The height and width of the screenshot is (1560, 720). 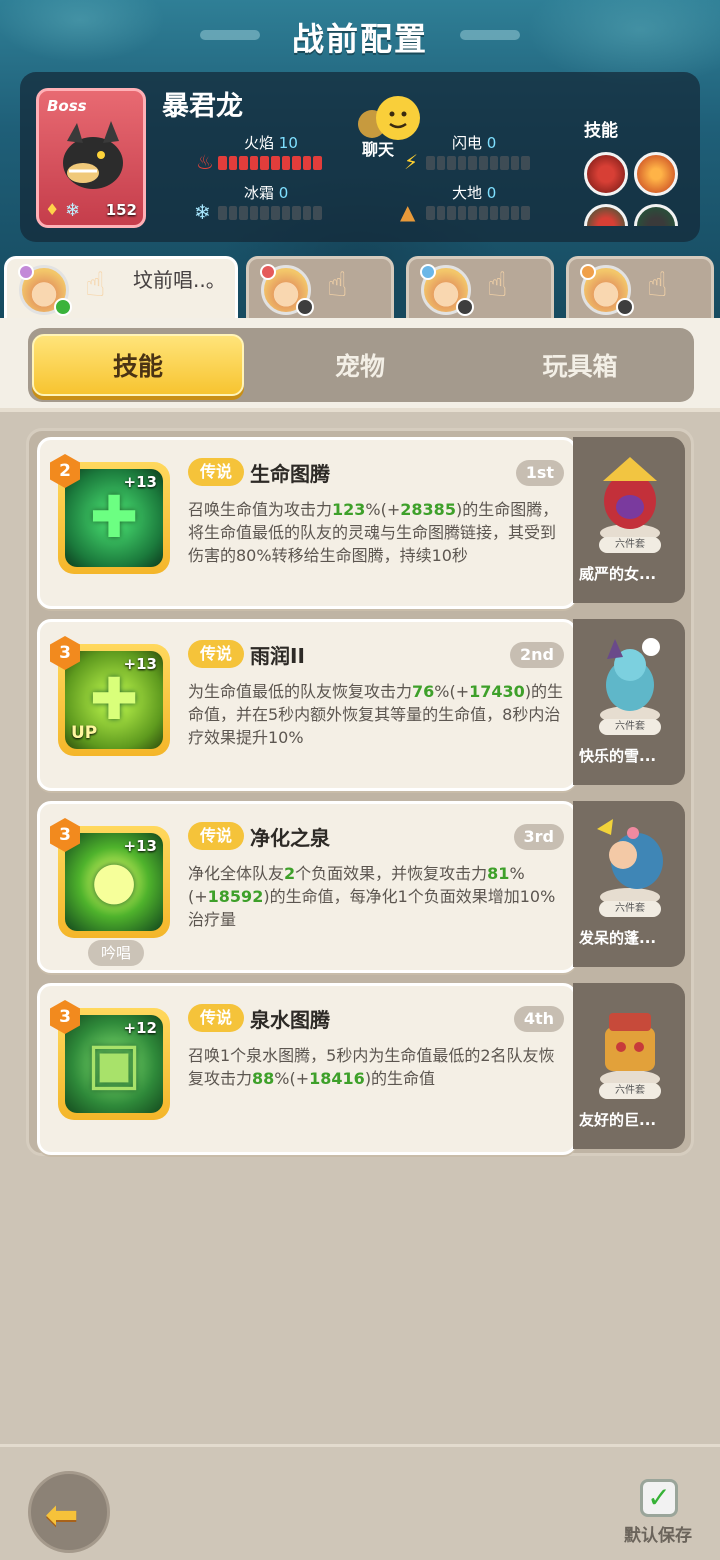 I want to click on skill-description-text: 召唤生命值为攻击力, so click(x=260, y=509).